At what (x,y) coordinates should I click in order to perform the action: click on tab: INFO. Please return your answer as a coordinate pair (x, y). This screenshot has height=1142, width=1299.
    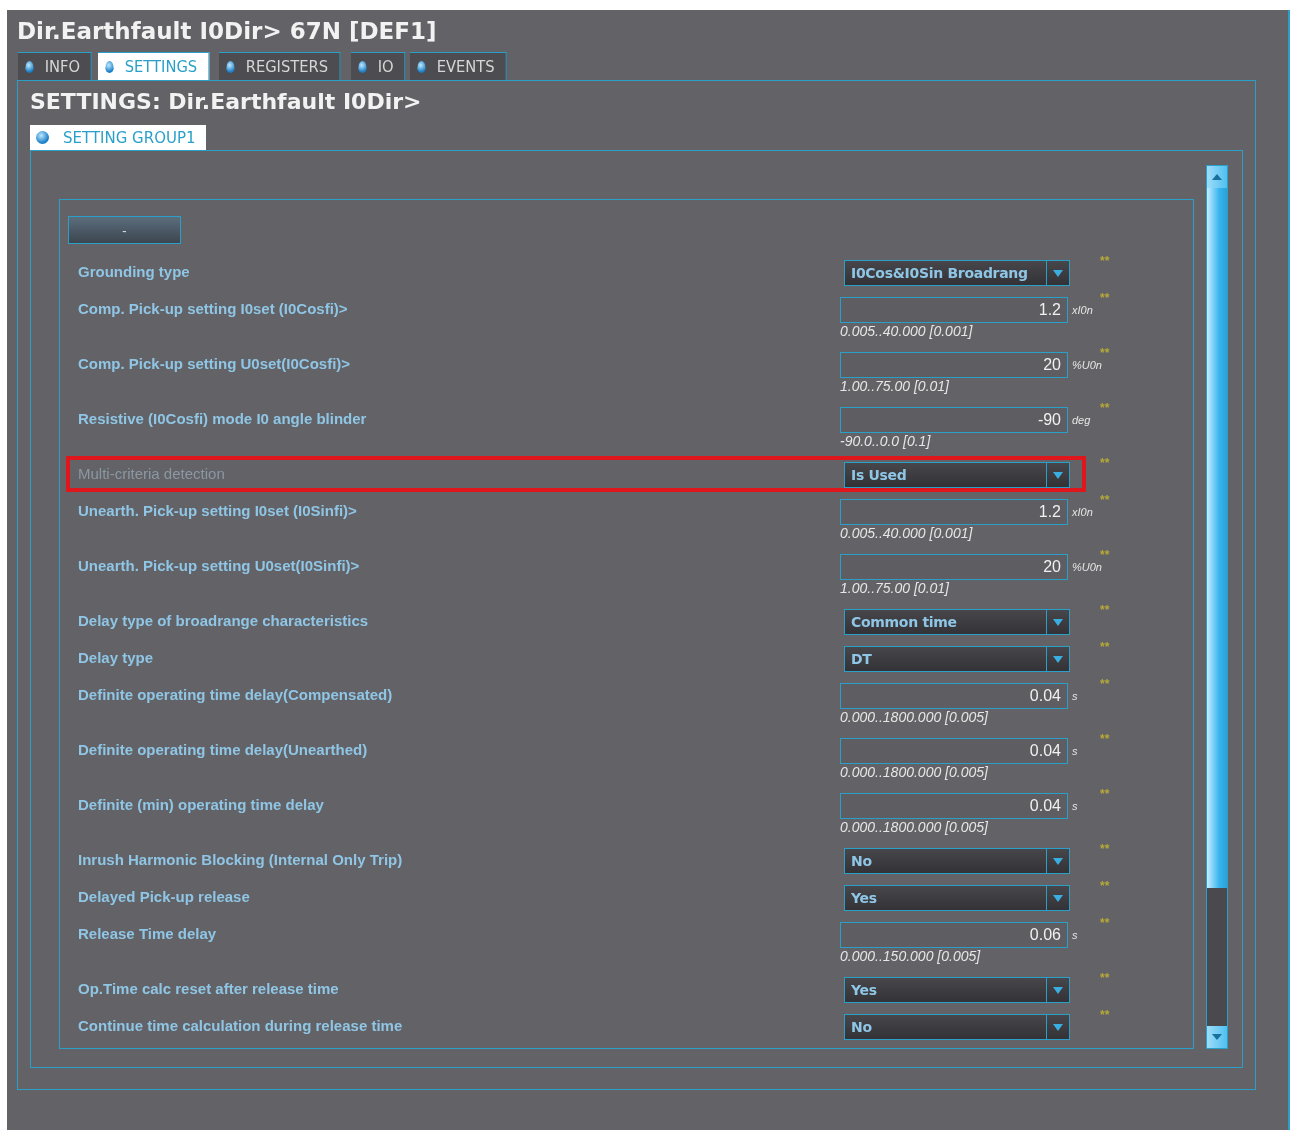
    Looking at the image, I should click on (55, 66).